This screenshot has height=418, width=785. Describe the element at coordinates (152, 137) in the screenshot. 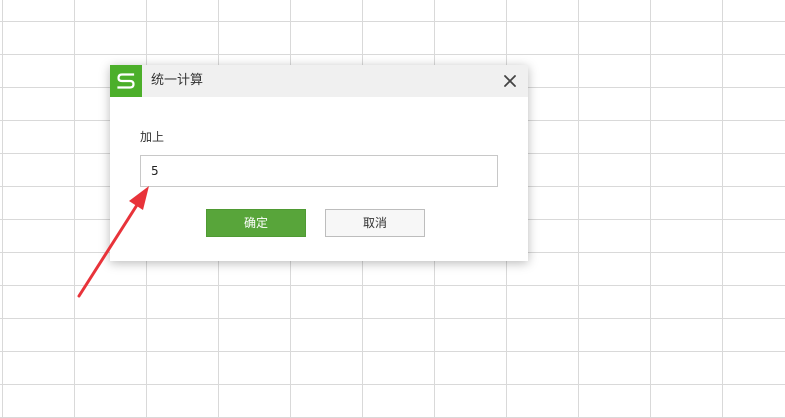

I see `add-field-label: 加上` at that location.